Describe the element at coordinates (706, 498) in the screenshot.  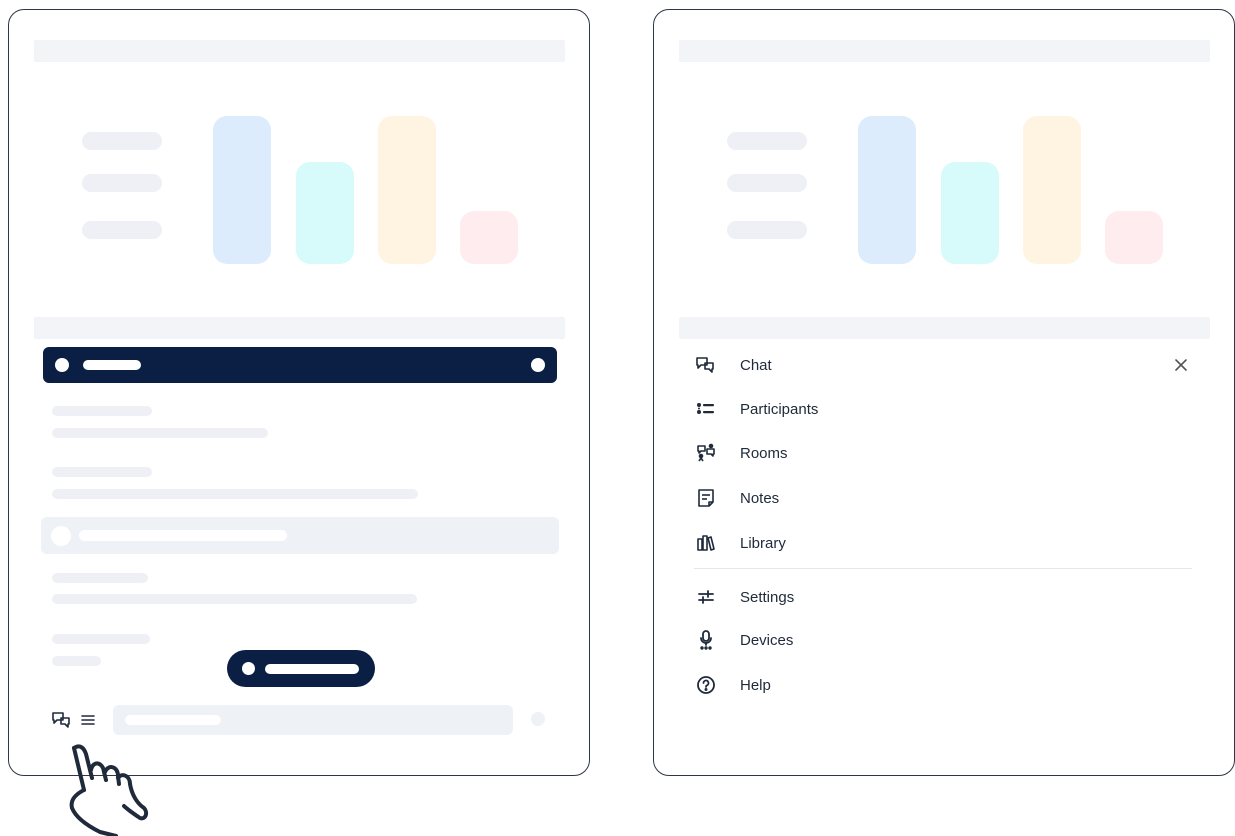
I see `notes-icon` at that location.